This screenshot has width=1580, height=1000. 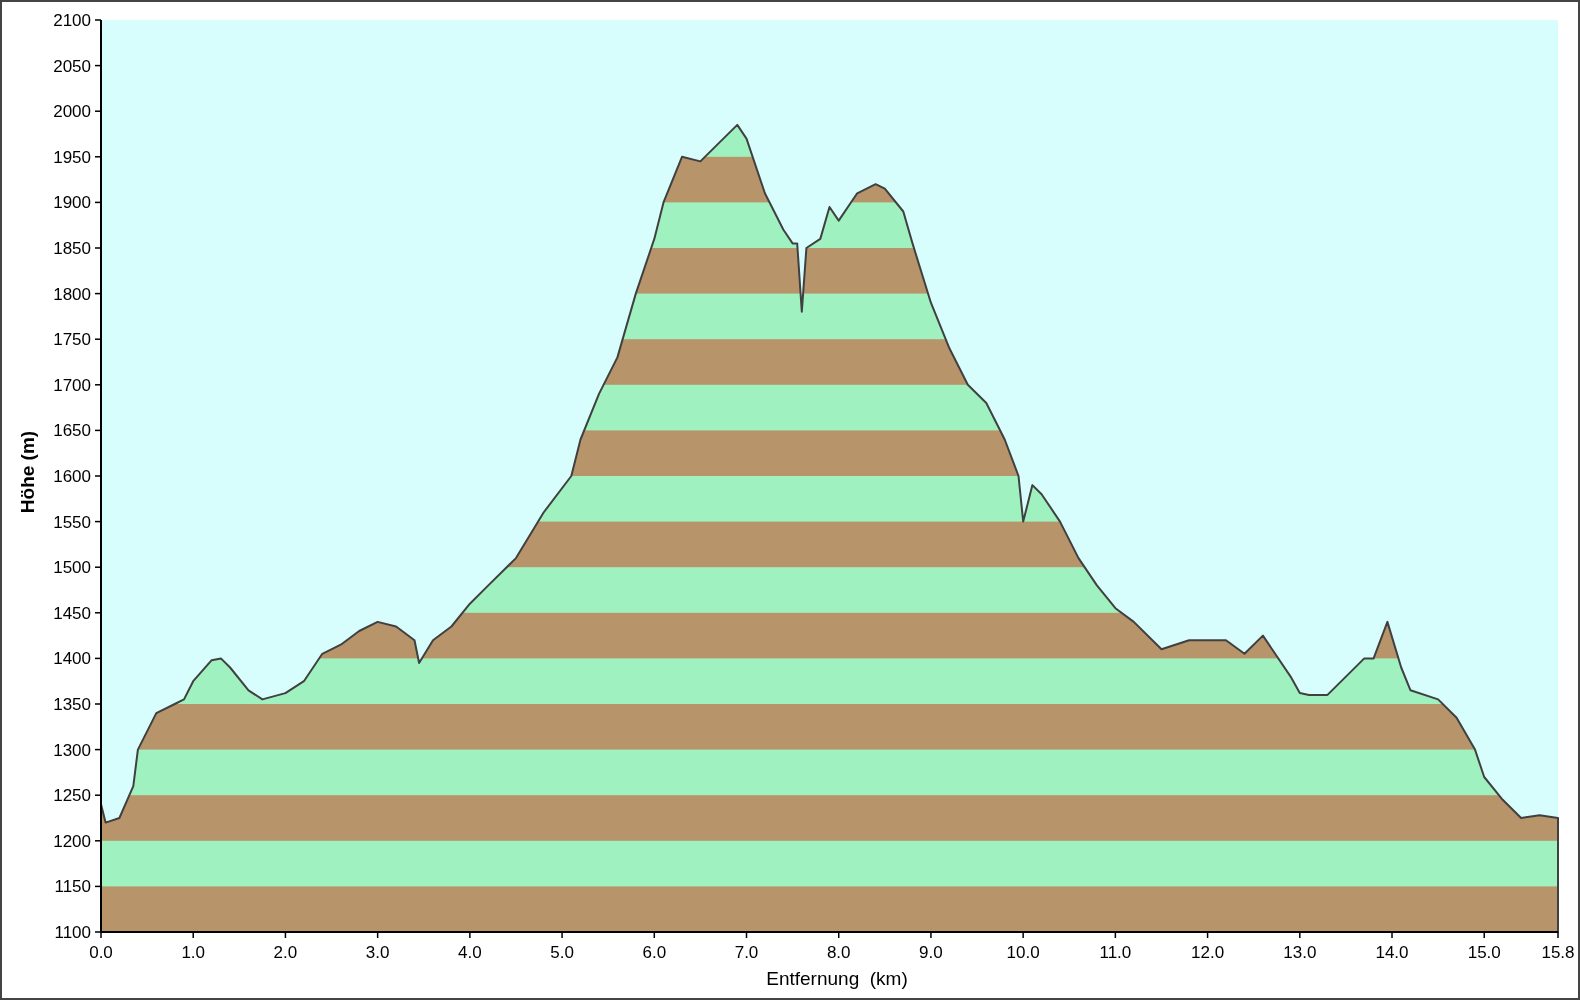 I want to click on tick-label: 1.0, so click(x=193, y=952).